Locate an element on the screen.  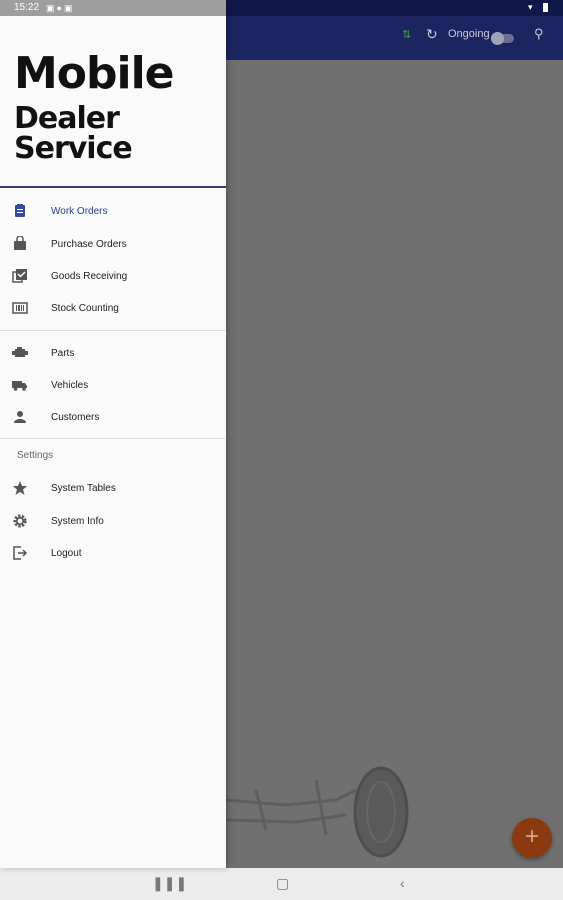
menu-item-label: Stock Counting is located at coordinates (85, 308).